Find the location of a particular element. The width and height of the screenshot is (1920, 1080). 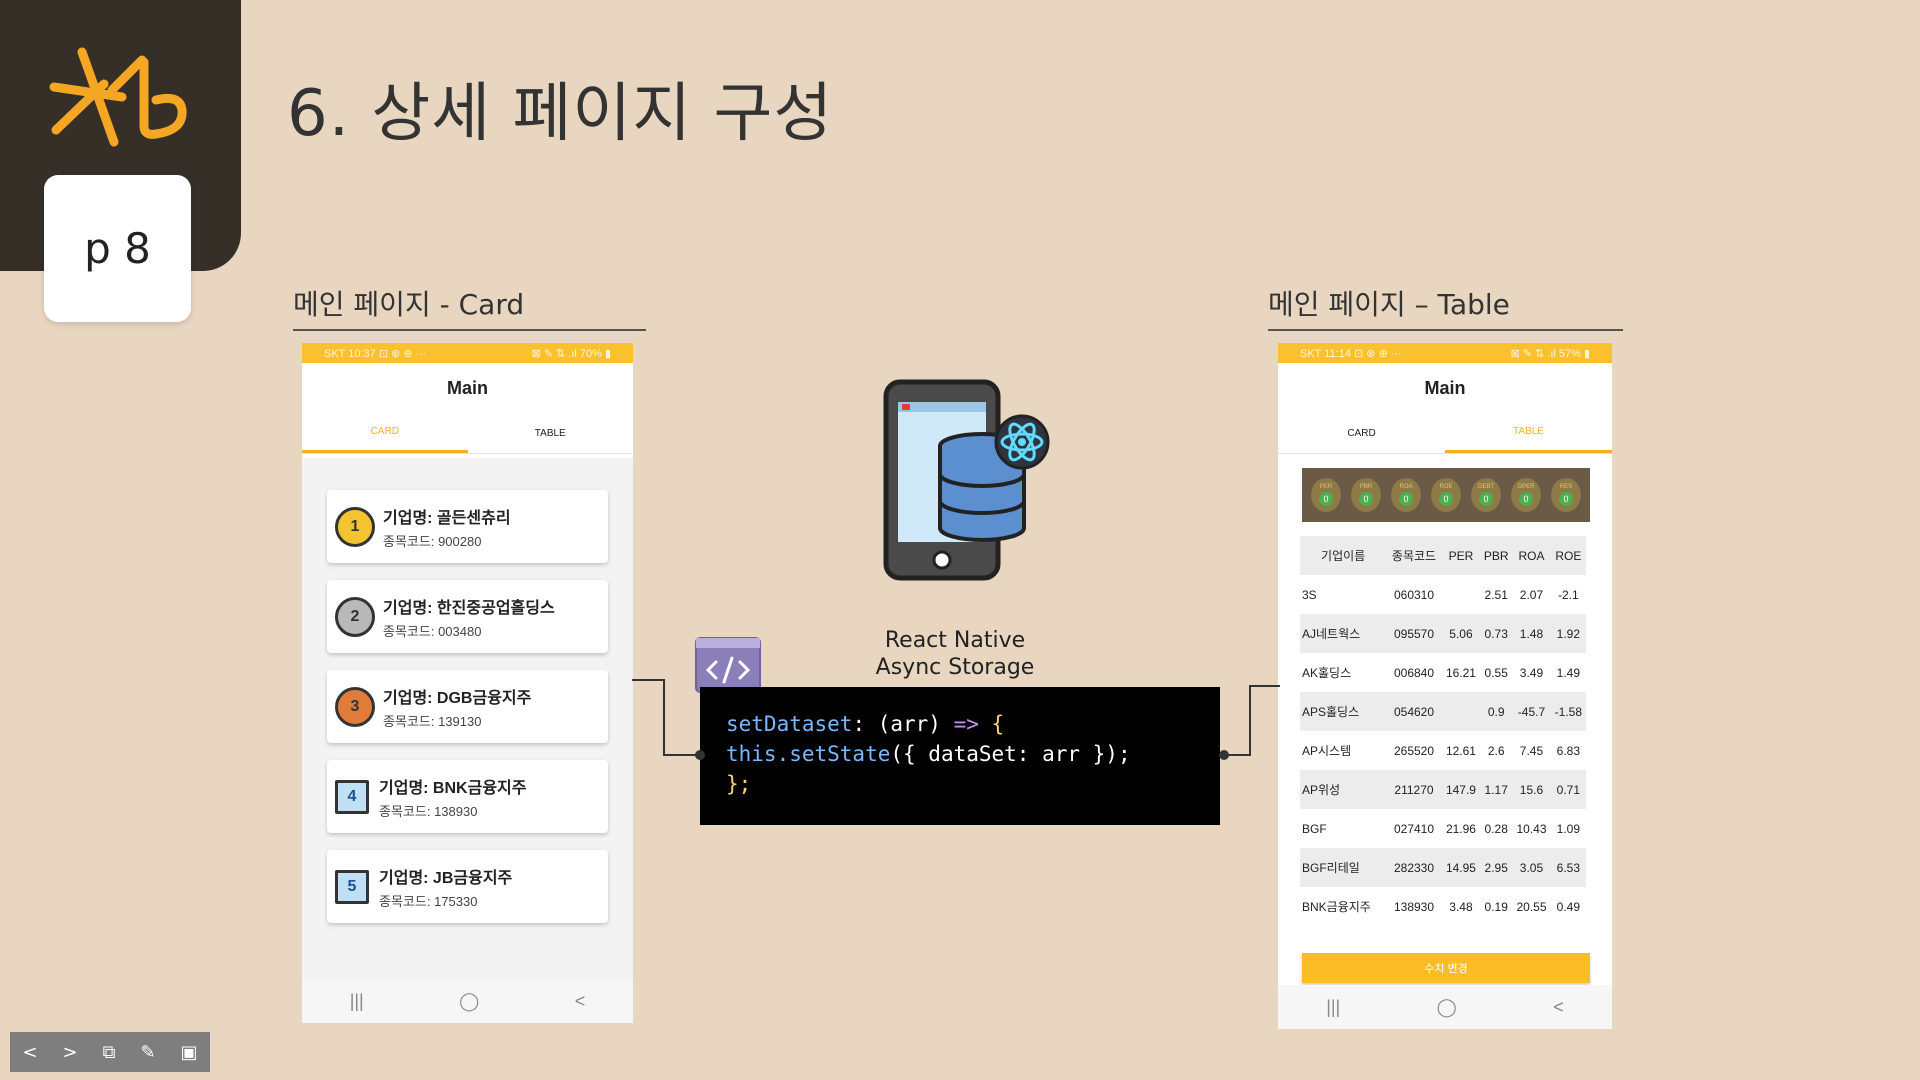

indicator-name: PER is located at coordinates (1326, 487).